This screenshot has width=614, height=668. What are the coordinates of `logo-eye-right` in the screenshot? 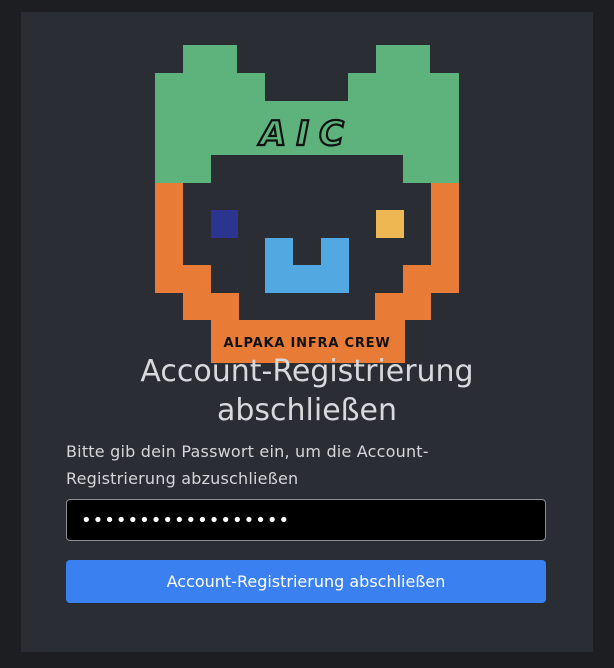 It's located at (390, 224).